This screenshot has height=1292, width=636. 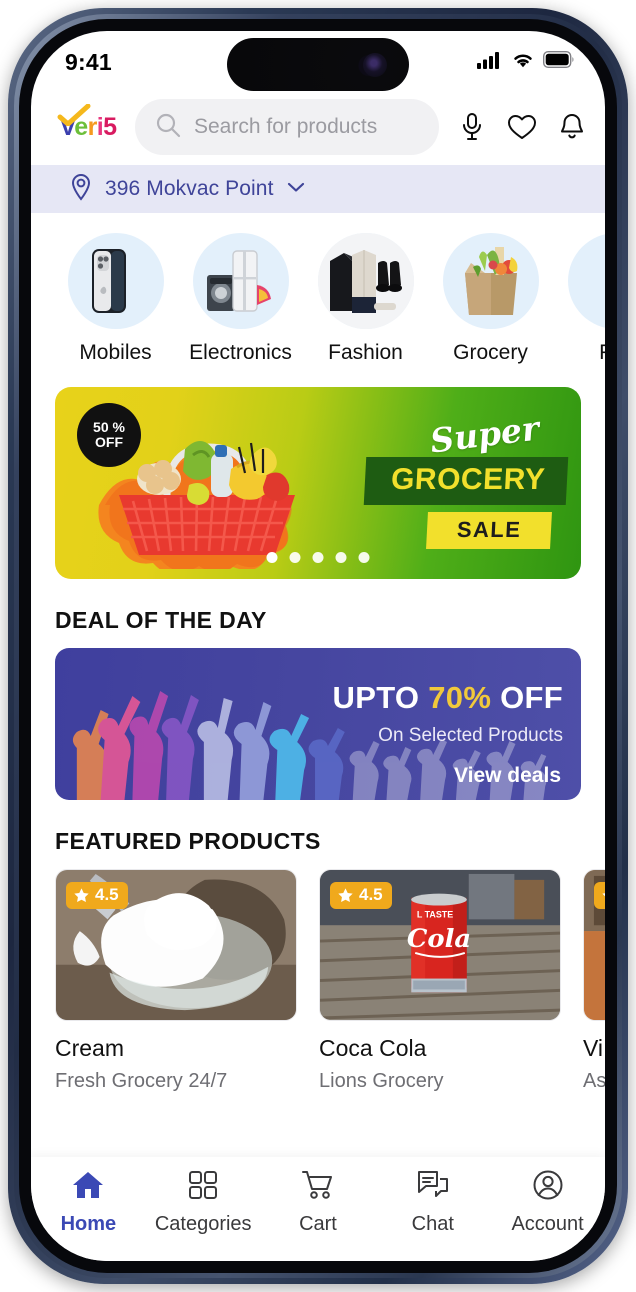 What do you see at coordinates (90, 1048) in the screenshot?
I see `product-name: Cream` at bounding box center [90, 1048].